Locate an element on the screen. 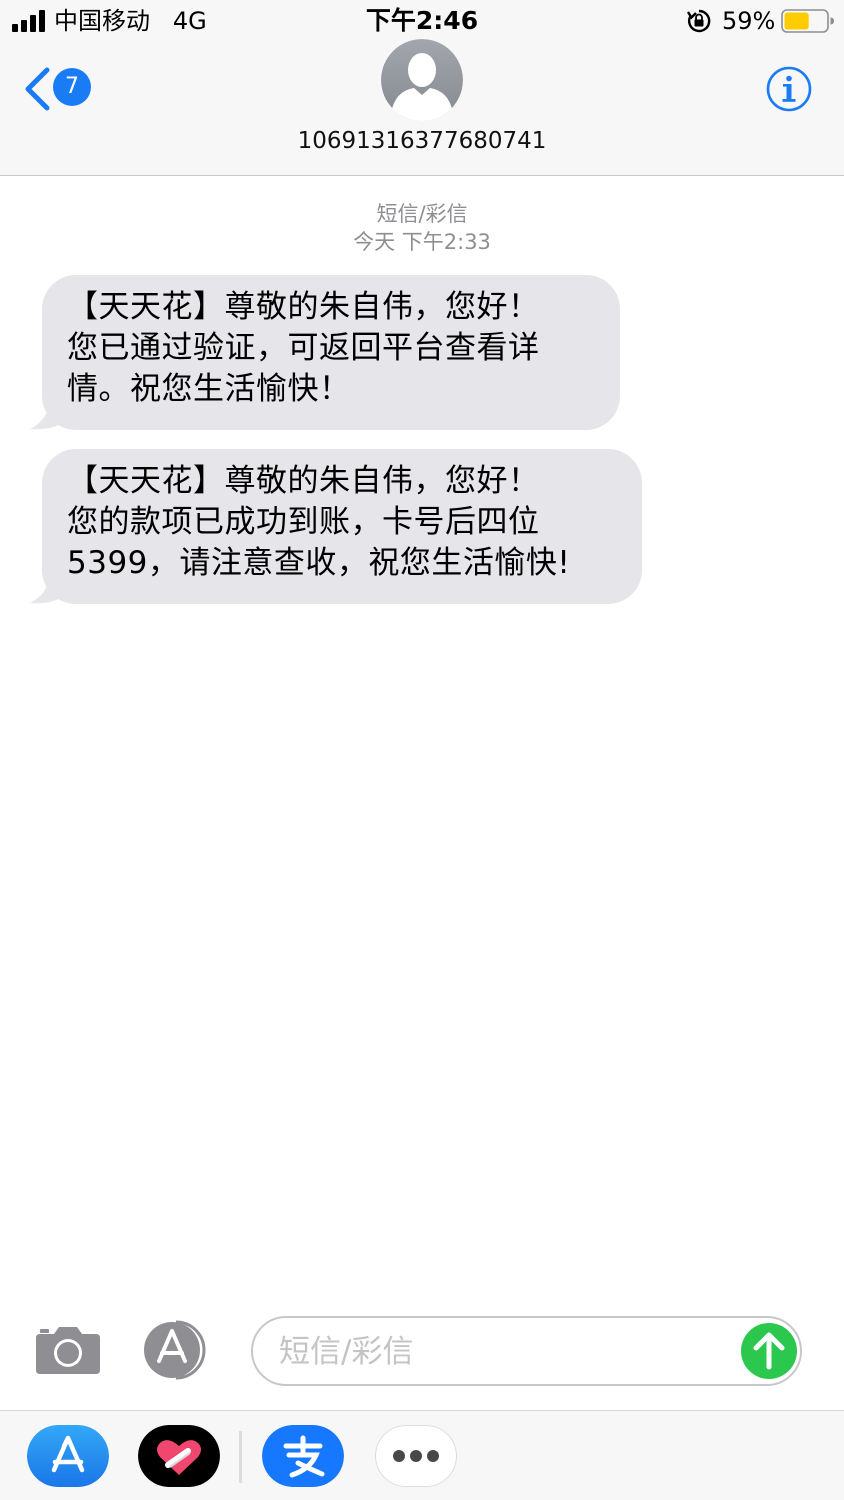  message-timestamp: 今天 下午2:33 is located at coordinates (422, 242).